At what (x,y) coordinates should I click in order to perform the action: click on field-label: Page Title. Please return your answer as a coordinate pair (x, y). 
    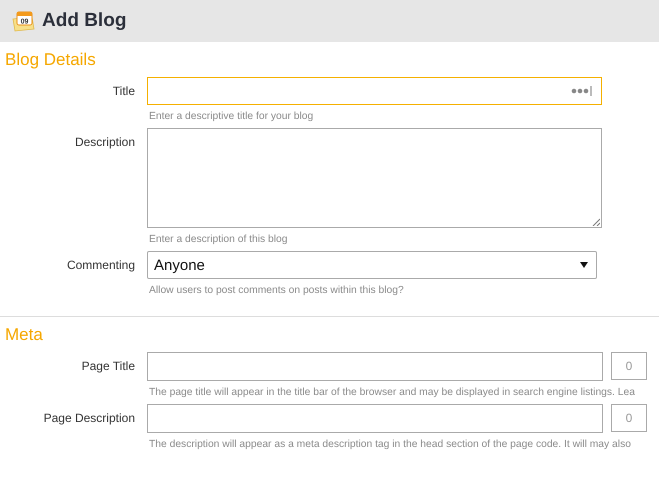
    Looking at the image, I should click on (107, 366).